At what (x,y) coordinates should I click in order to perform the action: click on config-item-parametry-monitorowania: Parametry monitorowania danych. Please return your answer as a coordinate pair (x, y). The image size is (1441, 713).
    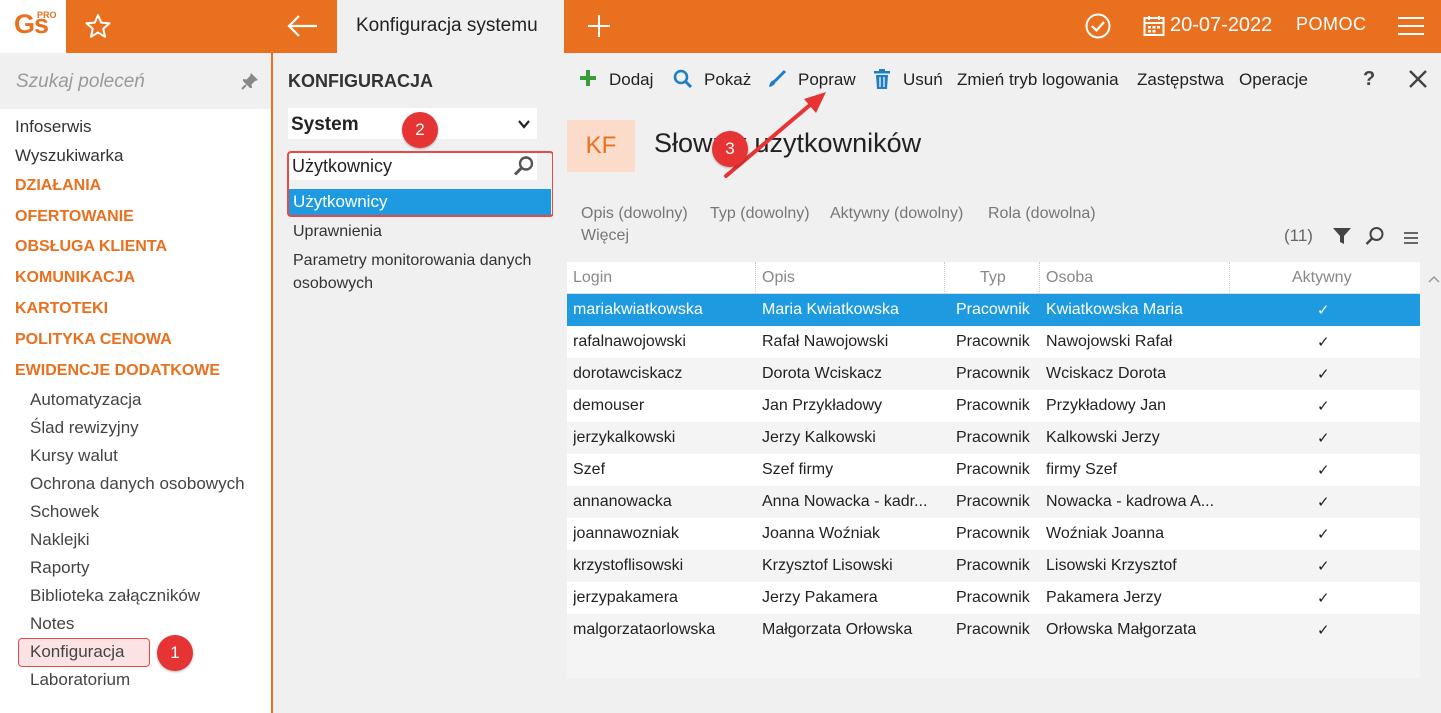
    Looking at the image, I should click on (412, 261).